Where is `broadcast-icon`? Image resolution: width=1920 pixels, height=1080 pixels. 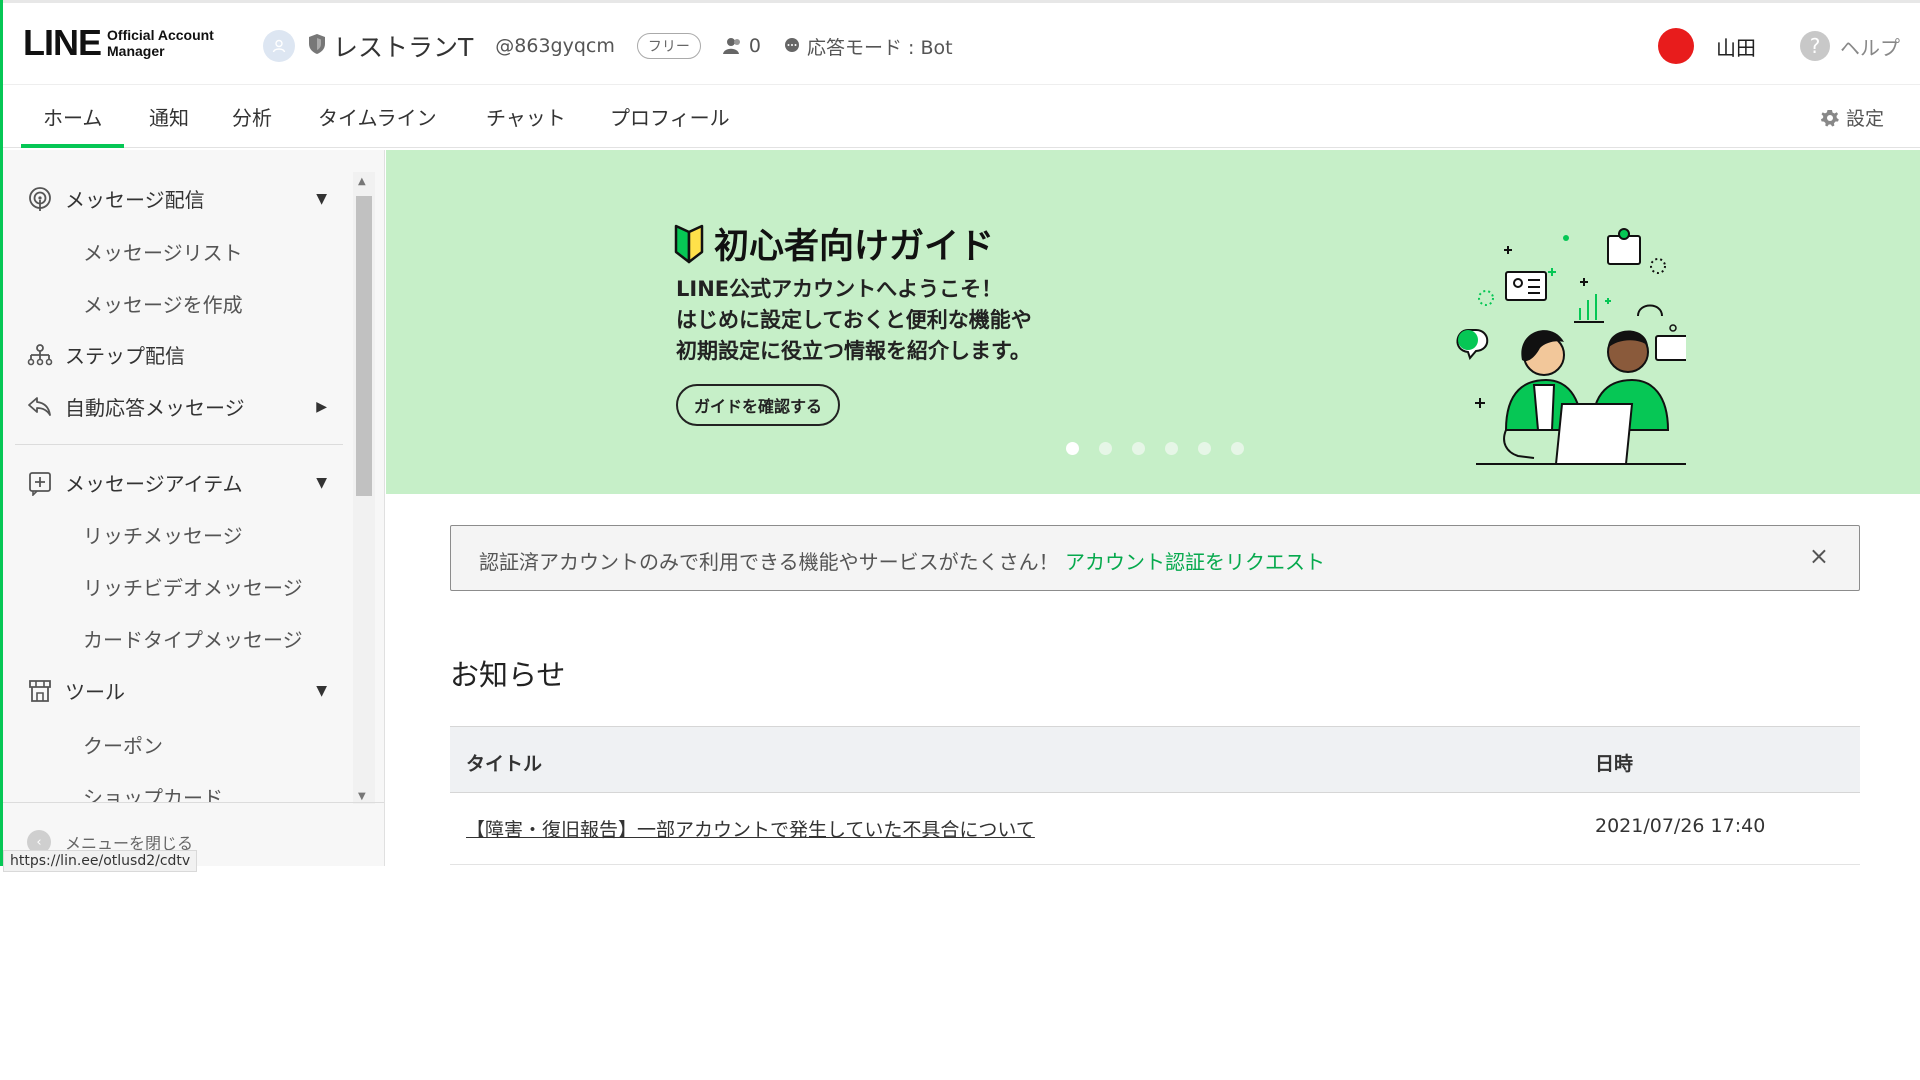
broadcast-icon is located at coordinates (40, 198).